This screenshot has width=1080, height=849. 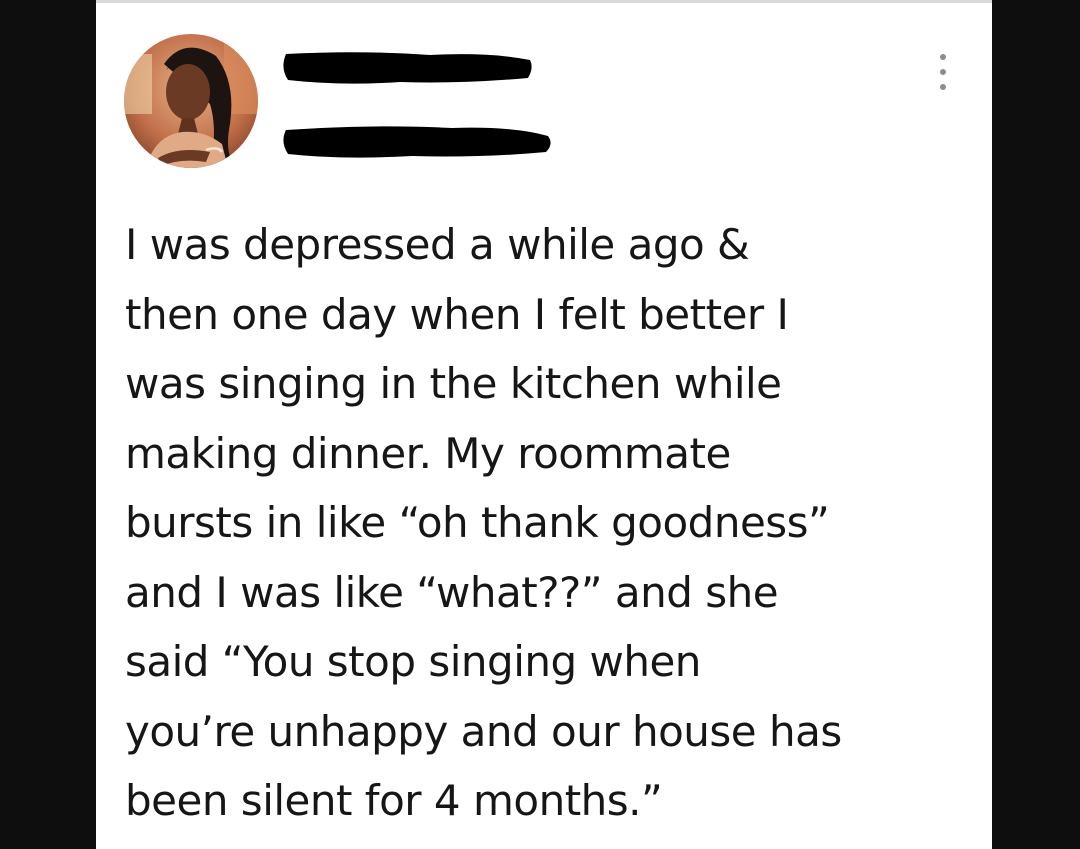 What do you see at coordinates (544, 1) in the screenshot?
I see `card-divider` at bounding box center [544, 1].